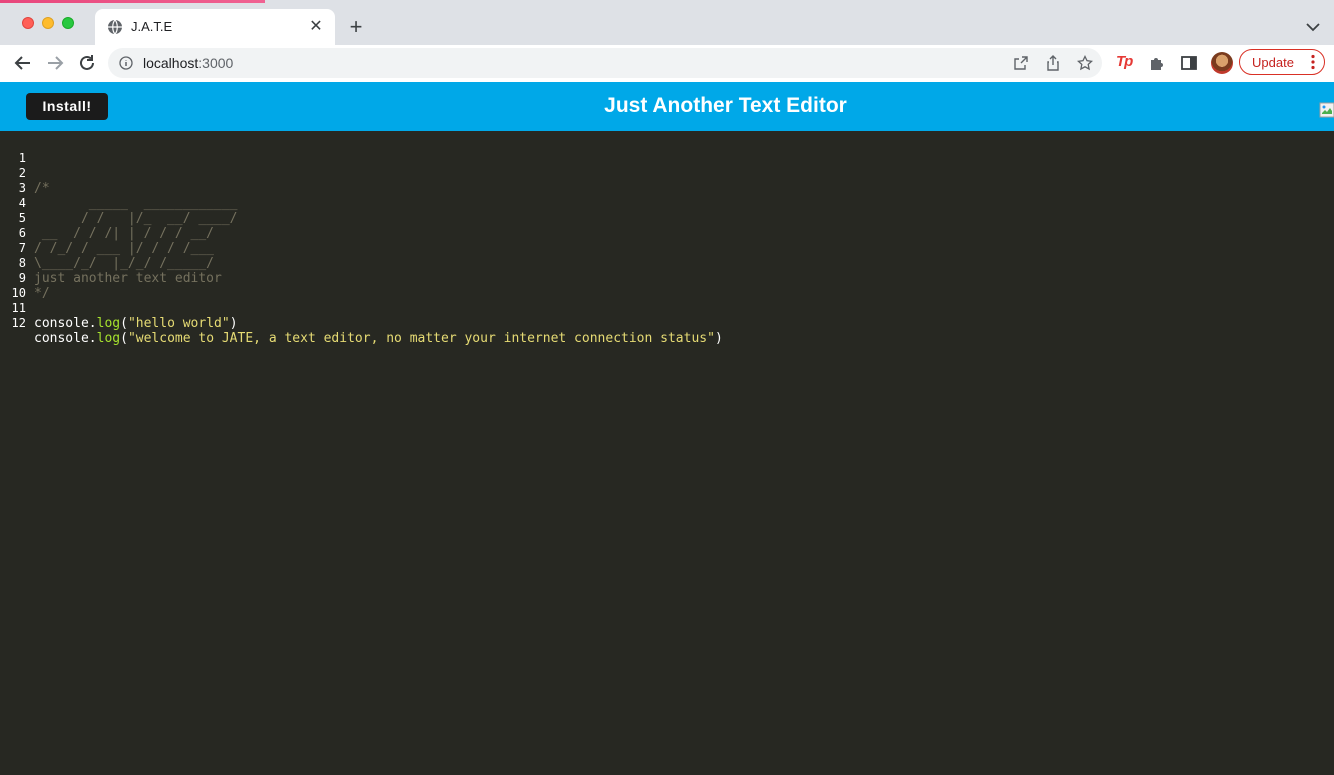  What do you see at coordinates (152, 26) in the screenshot?
I see `tab-title: J.A.T.E` at bounding box center [152, 26].